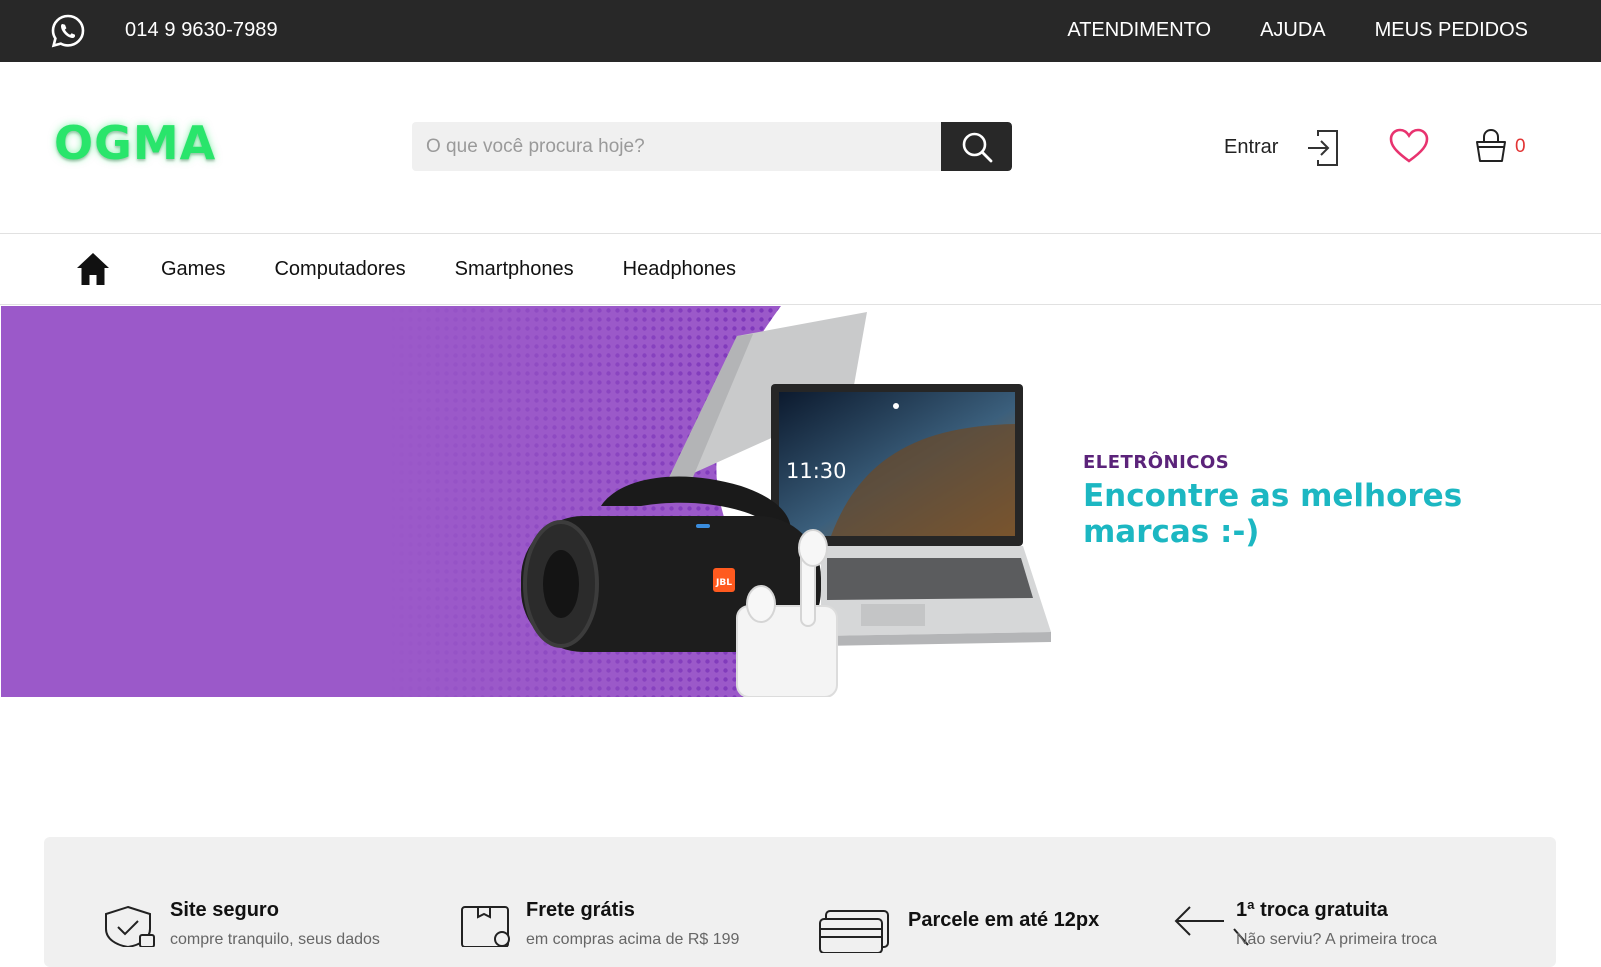 This screenshot has height=967, width=1601. I want to click on banner-kicker: ELETRÔNICOS, so click(1156, 462).